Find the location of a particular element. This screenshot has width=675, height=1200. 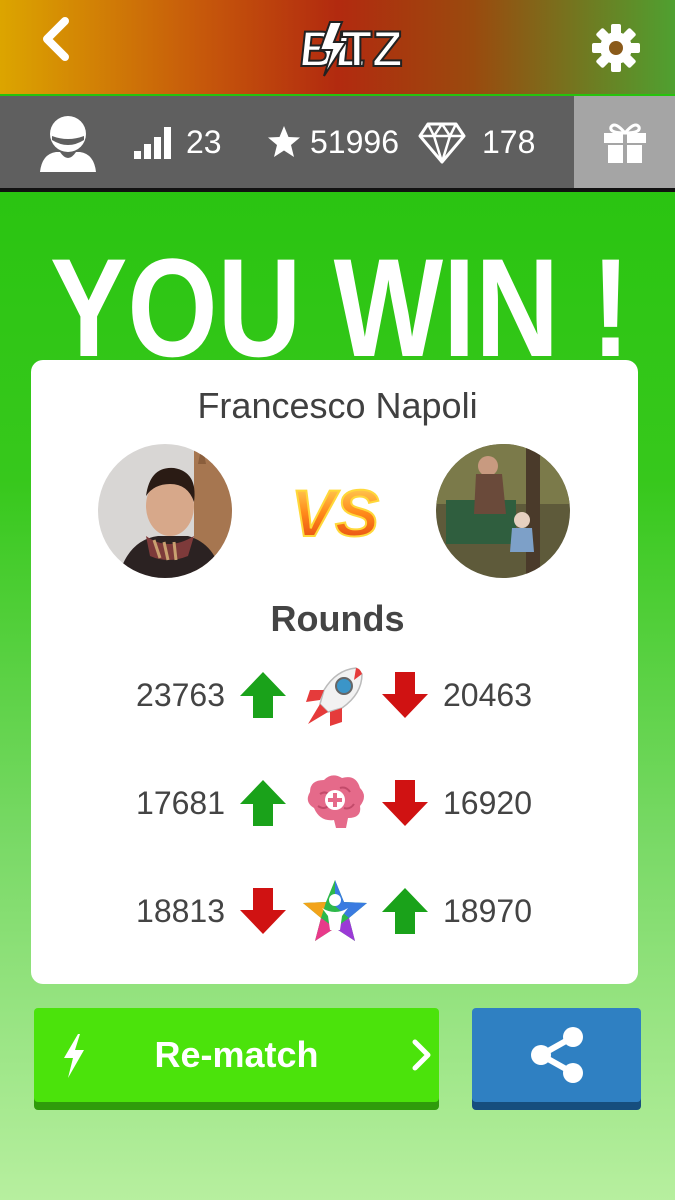

star-icon is located at coordinates (284, 141).